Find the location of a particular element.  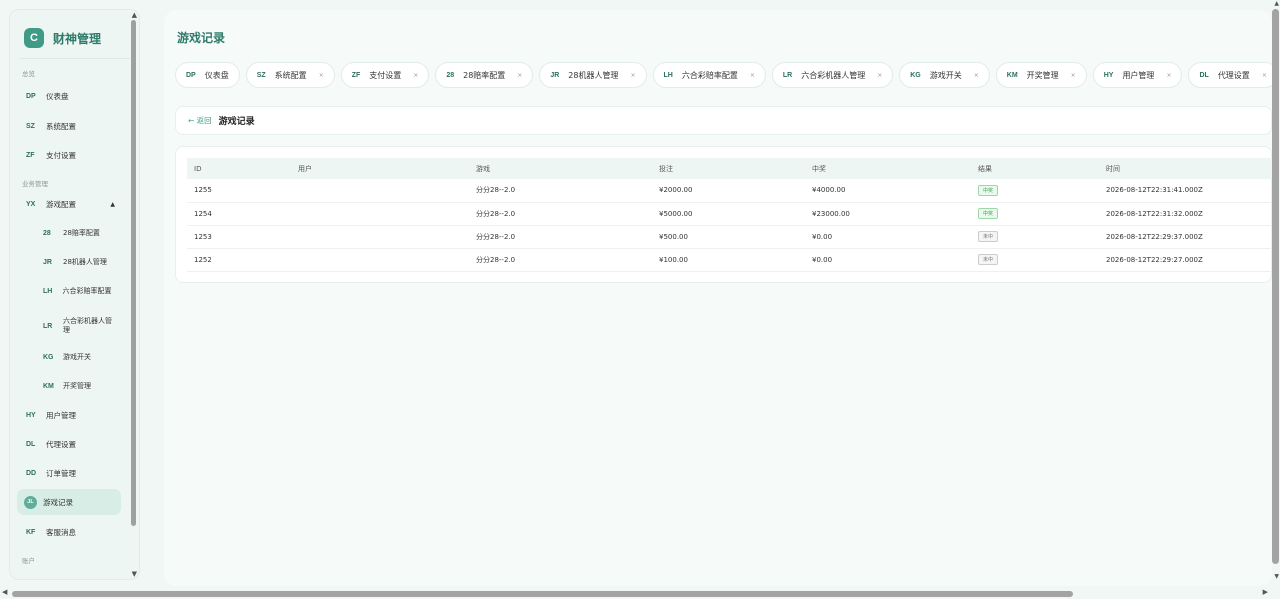

tab-label: 系统配置 is located at coordinates (290, 75).